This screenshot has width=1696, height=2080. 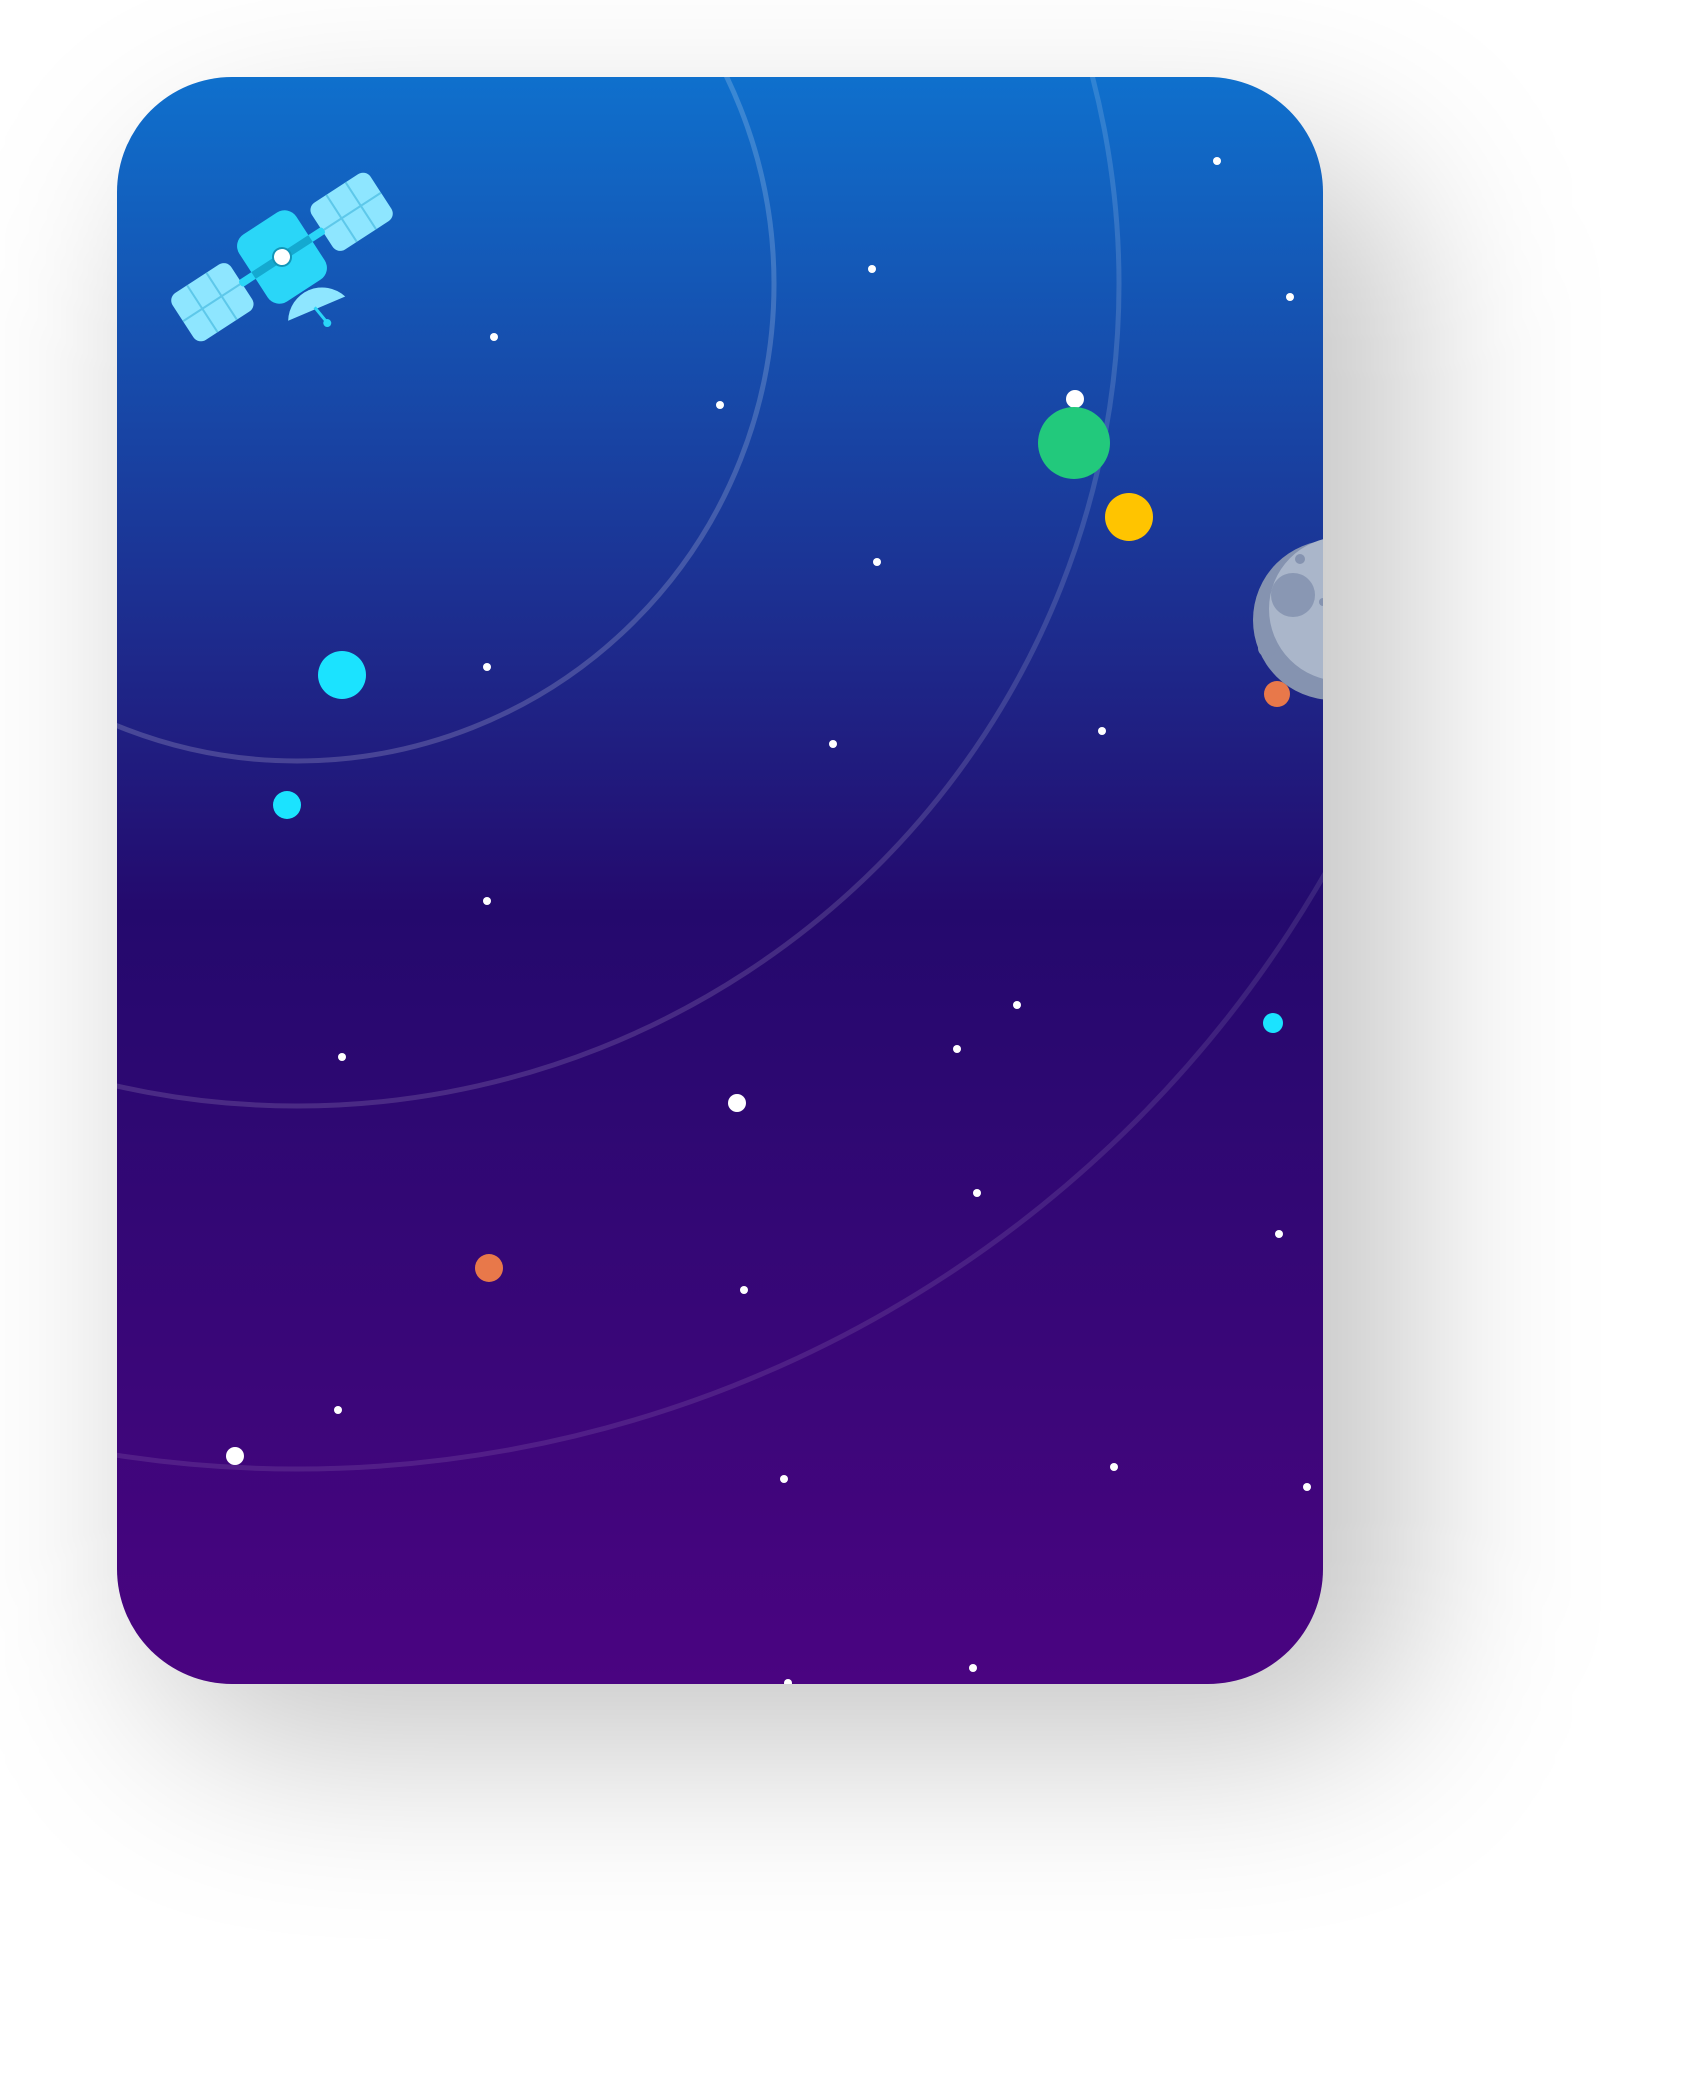 I want to click on planet-yellow, so click(x=1129, y=517).